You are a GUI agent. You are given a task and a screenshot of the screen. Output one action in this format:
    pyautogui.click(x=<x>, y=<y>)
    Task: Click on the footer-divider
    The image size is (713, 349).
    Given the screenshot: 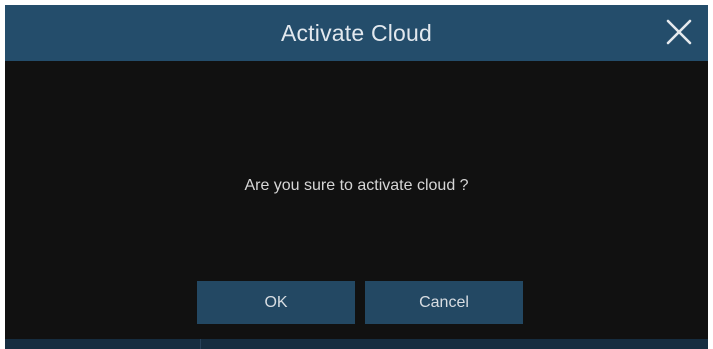 What is the action you would take?
    pyautogui.click(x=200, y=344)
    